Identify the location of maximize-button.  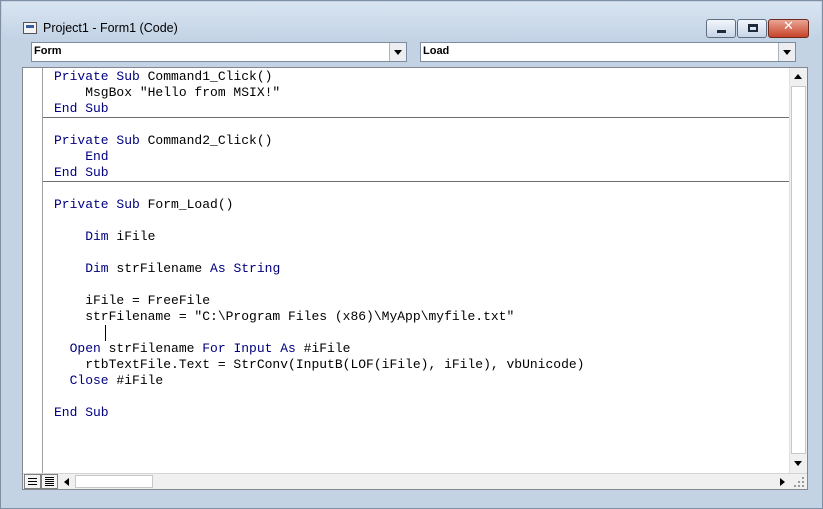
(752, 28).